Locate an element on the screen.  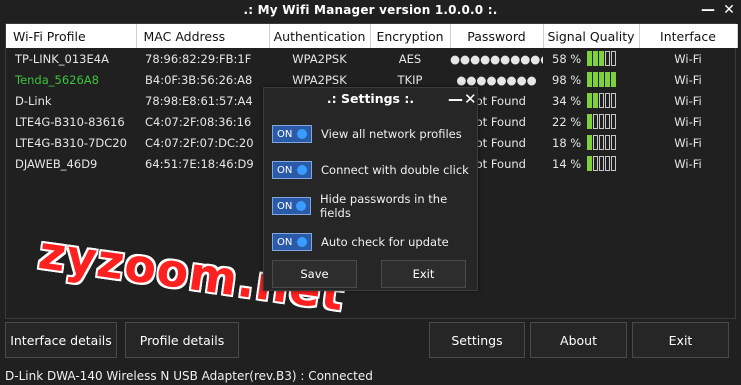
cell-mac: 78:96:82:29:FB:1F is located at coordinates (198, 58).